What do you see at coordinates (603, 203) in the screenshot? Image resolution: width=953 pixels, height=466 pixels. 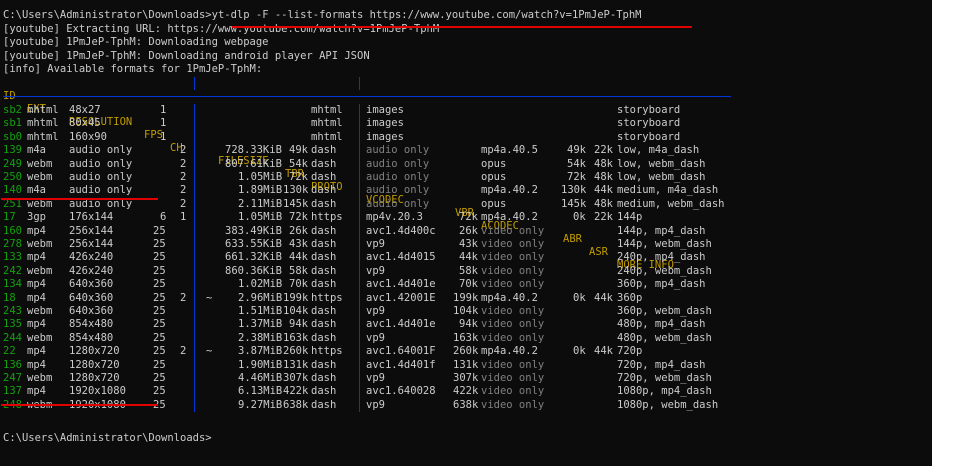 I see `cell-asr: 48k` at bounding box center [603, 203].